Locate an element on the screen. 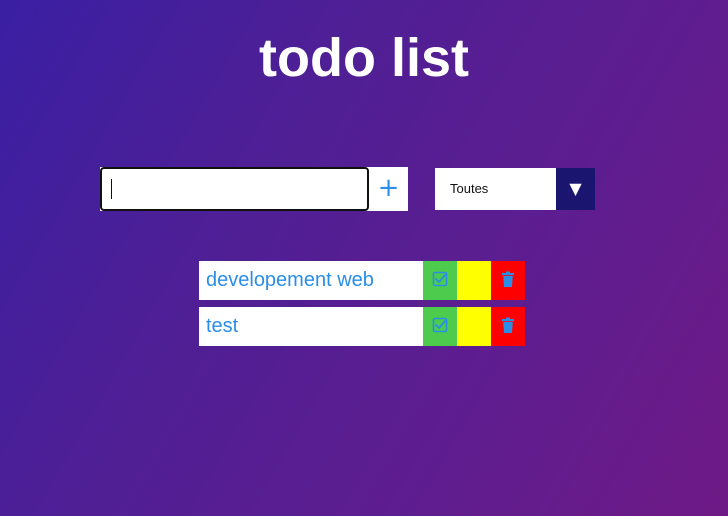 This screenshot has width=728, height=516. add-todo-button: + is located at coordinates (388, 189).